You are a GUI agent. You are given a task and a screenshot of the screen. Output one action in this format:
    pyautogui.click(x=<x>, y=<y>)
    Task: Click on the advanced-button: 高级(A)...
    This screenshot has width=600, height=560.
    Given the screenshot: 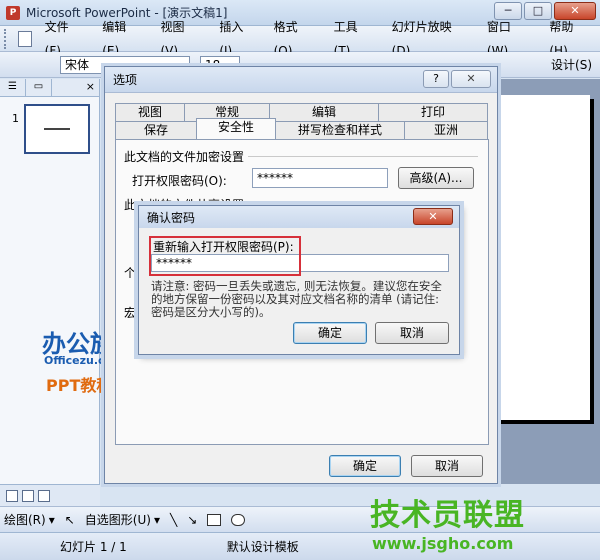 What is the action you would take?
    pyautogui.click(x=436, y=178)
    